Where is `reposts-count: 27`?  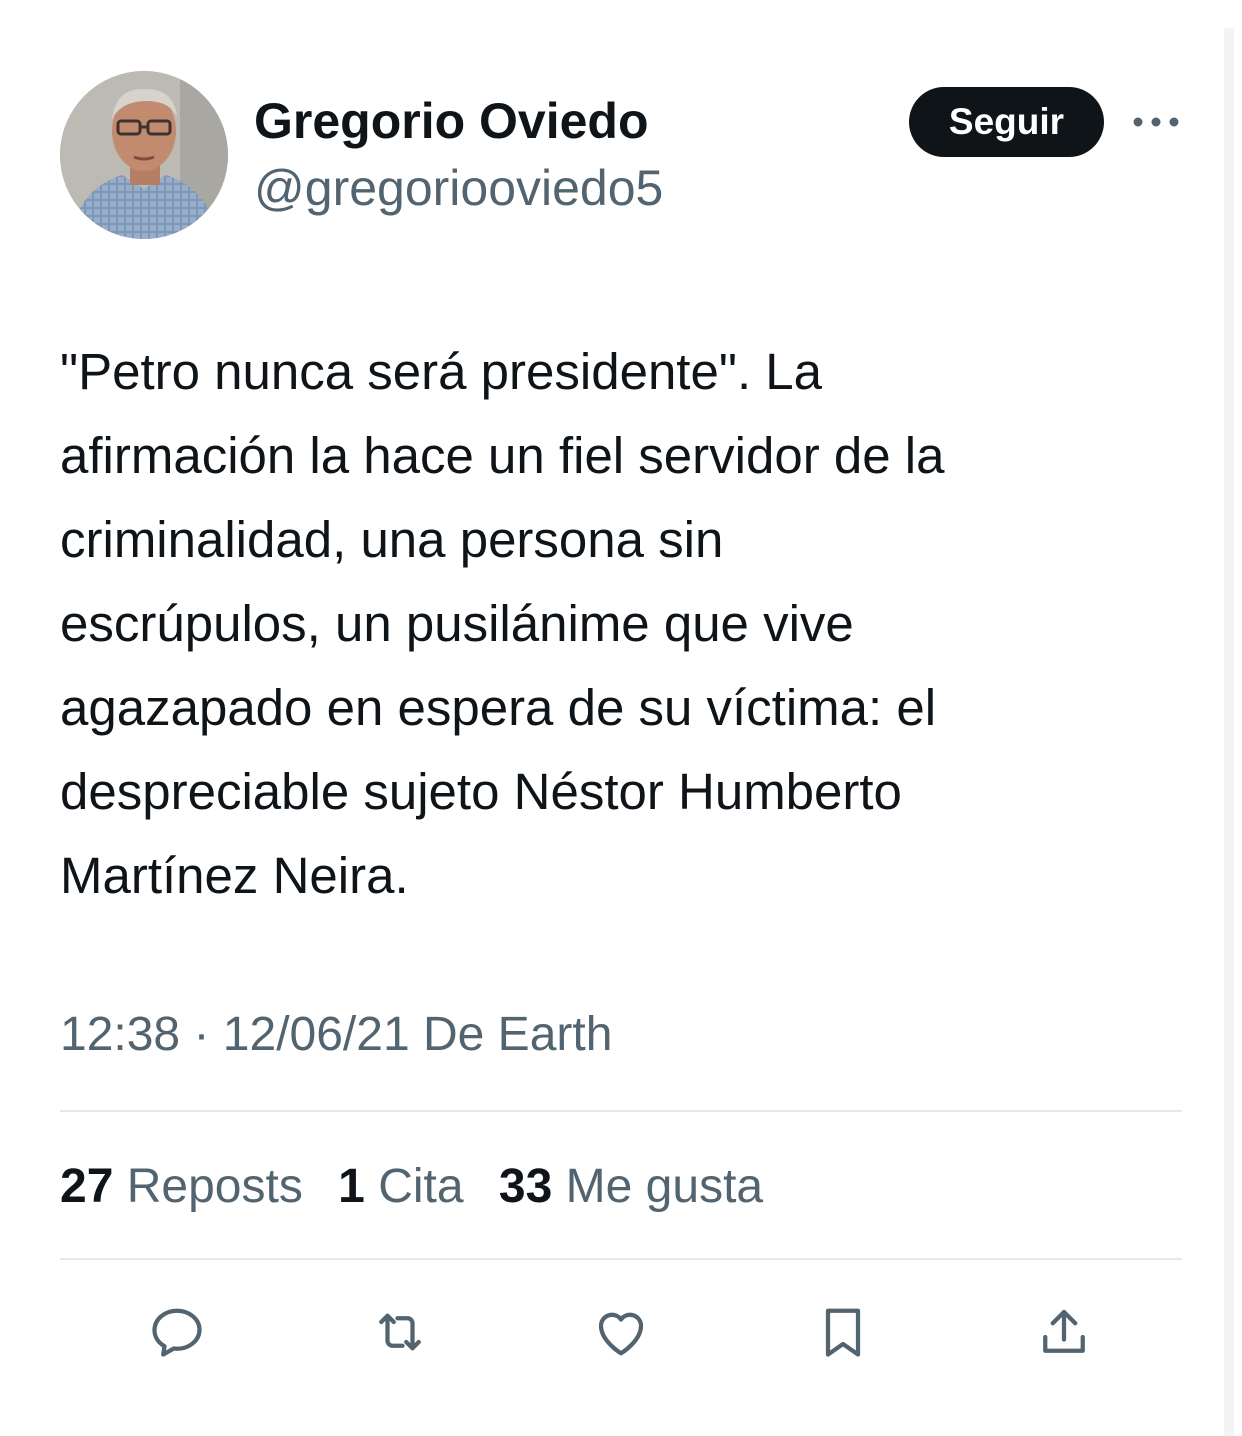 reposts-count: 27 is located at coordinates (87, 1186).